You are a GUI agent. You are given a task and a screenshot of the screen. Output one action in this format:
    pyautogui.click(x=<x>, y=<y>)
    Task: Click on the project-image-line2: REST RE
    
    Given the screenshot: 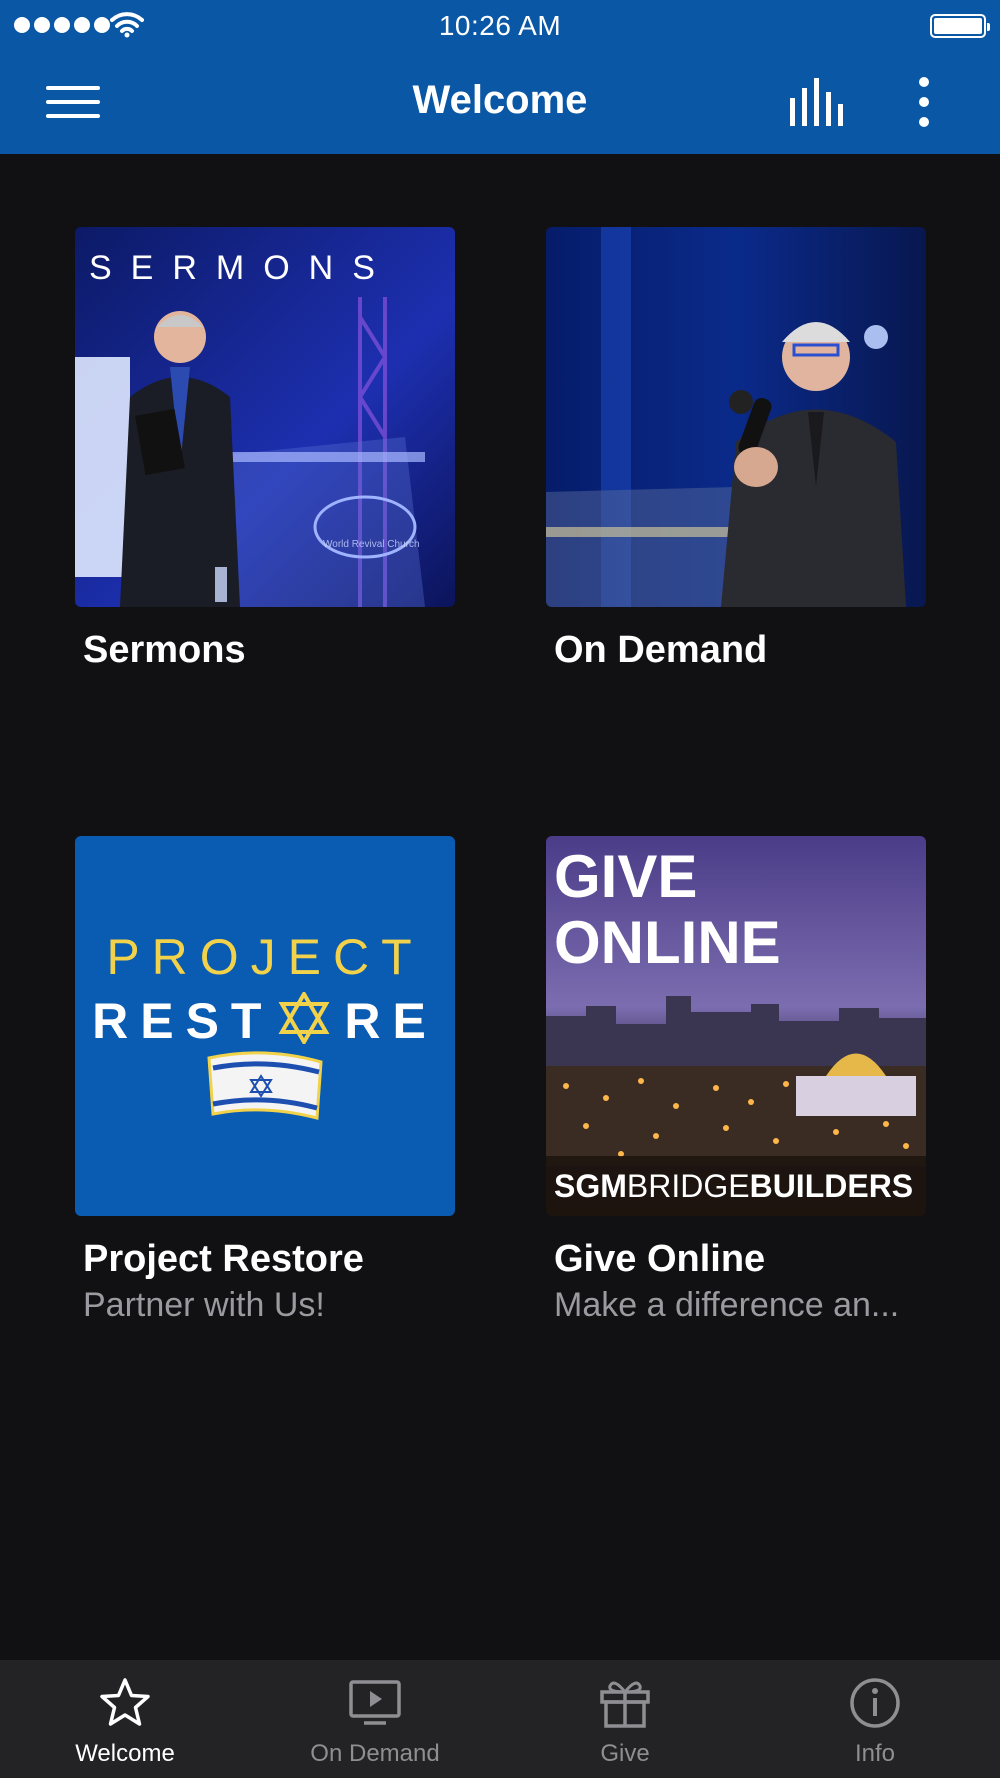 What is the action you would take?
    pyautogui.click(x=265, y=1020)
    